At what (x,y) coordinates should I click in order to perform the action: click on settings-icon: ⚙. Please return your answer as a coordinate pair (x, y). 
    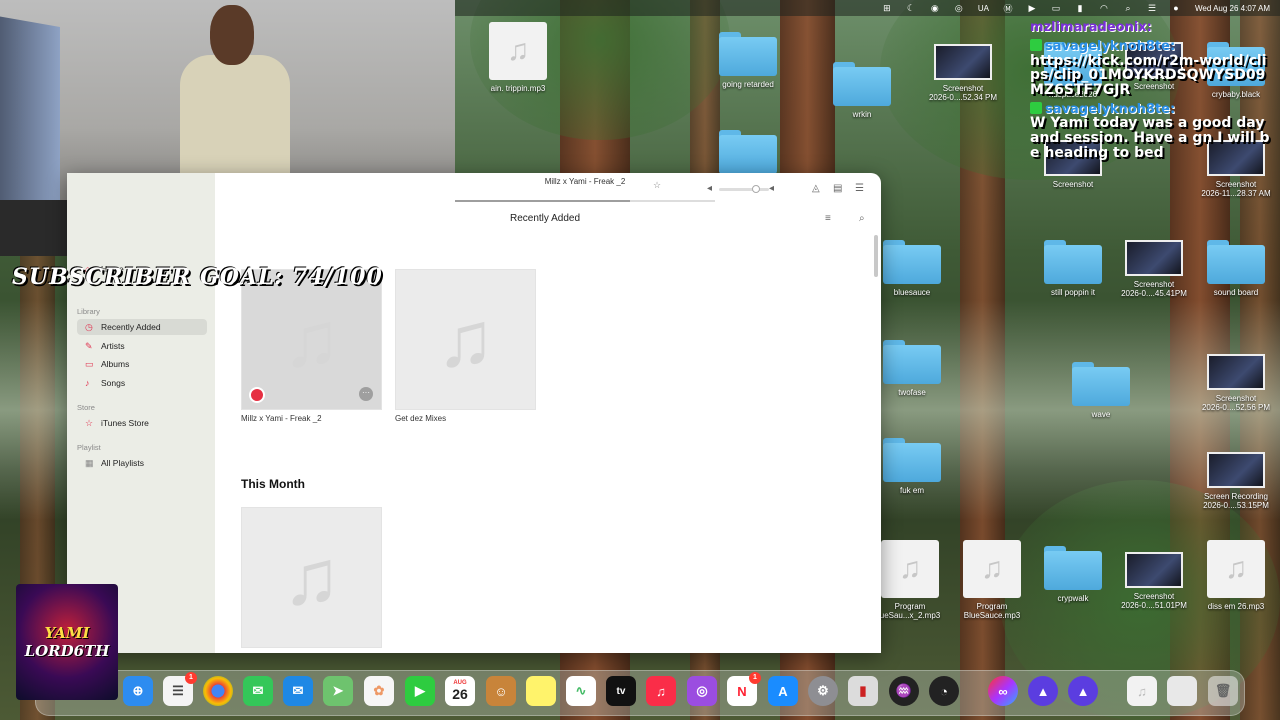
    Looking at the image, I should click on (823, 691).